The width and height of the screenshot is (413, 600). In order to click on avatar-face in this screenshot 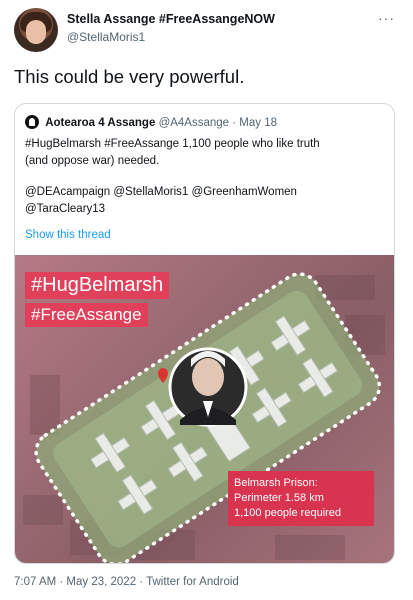, I will do `click(36, 32)`.